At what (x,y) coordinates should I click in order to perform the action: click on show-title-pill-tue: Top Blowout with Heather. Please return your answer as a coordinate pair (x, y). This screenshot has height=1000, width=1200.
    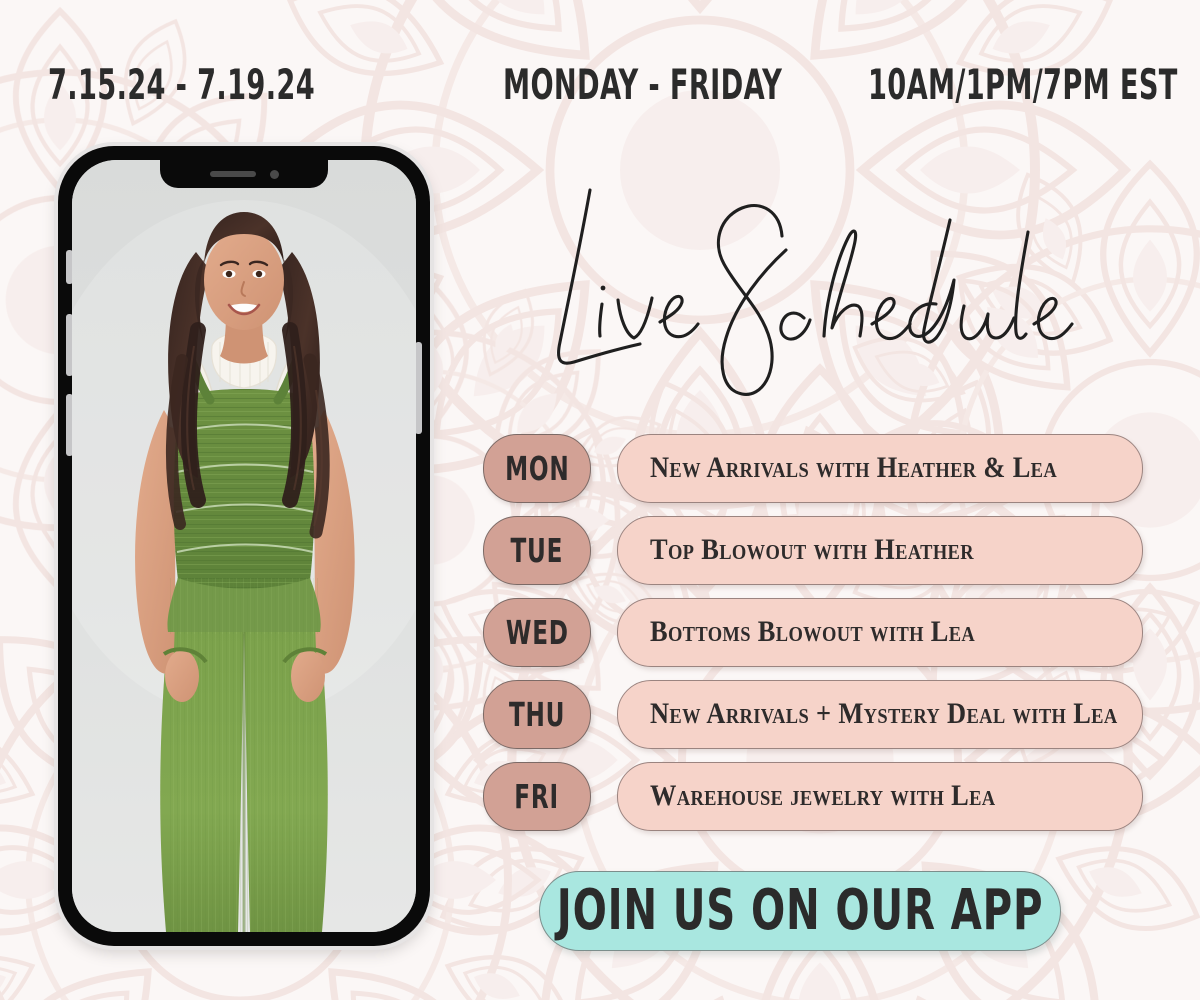
    Looking at the image, I should click on (880, 550).